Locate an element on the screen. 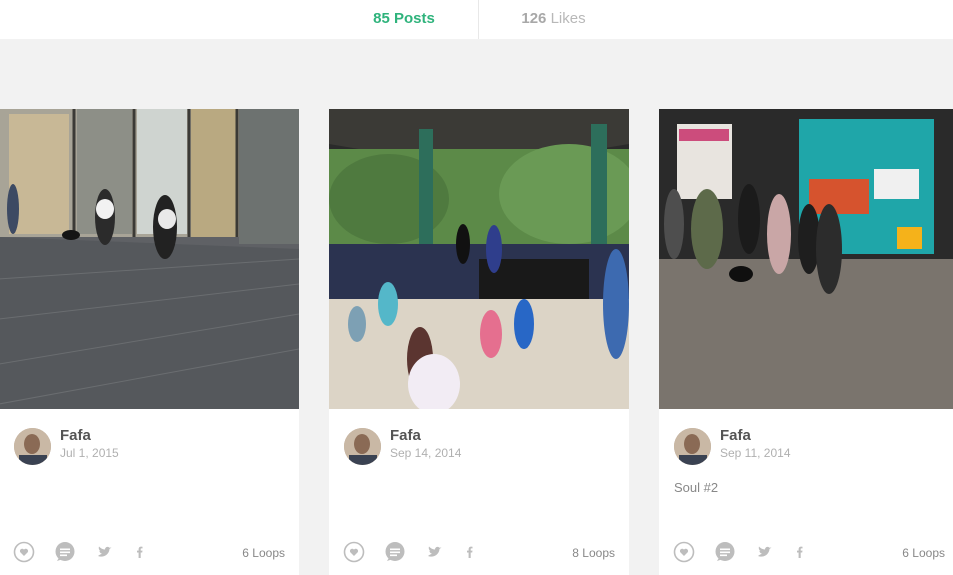 Image resolution: width=953 pixels, height=575 pixels. post-date: Sep 11, 2014 is located at coordinates (755, 453).